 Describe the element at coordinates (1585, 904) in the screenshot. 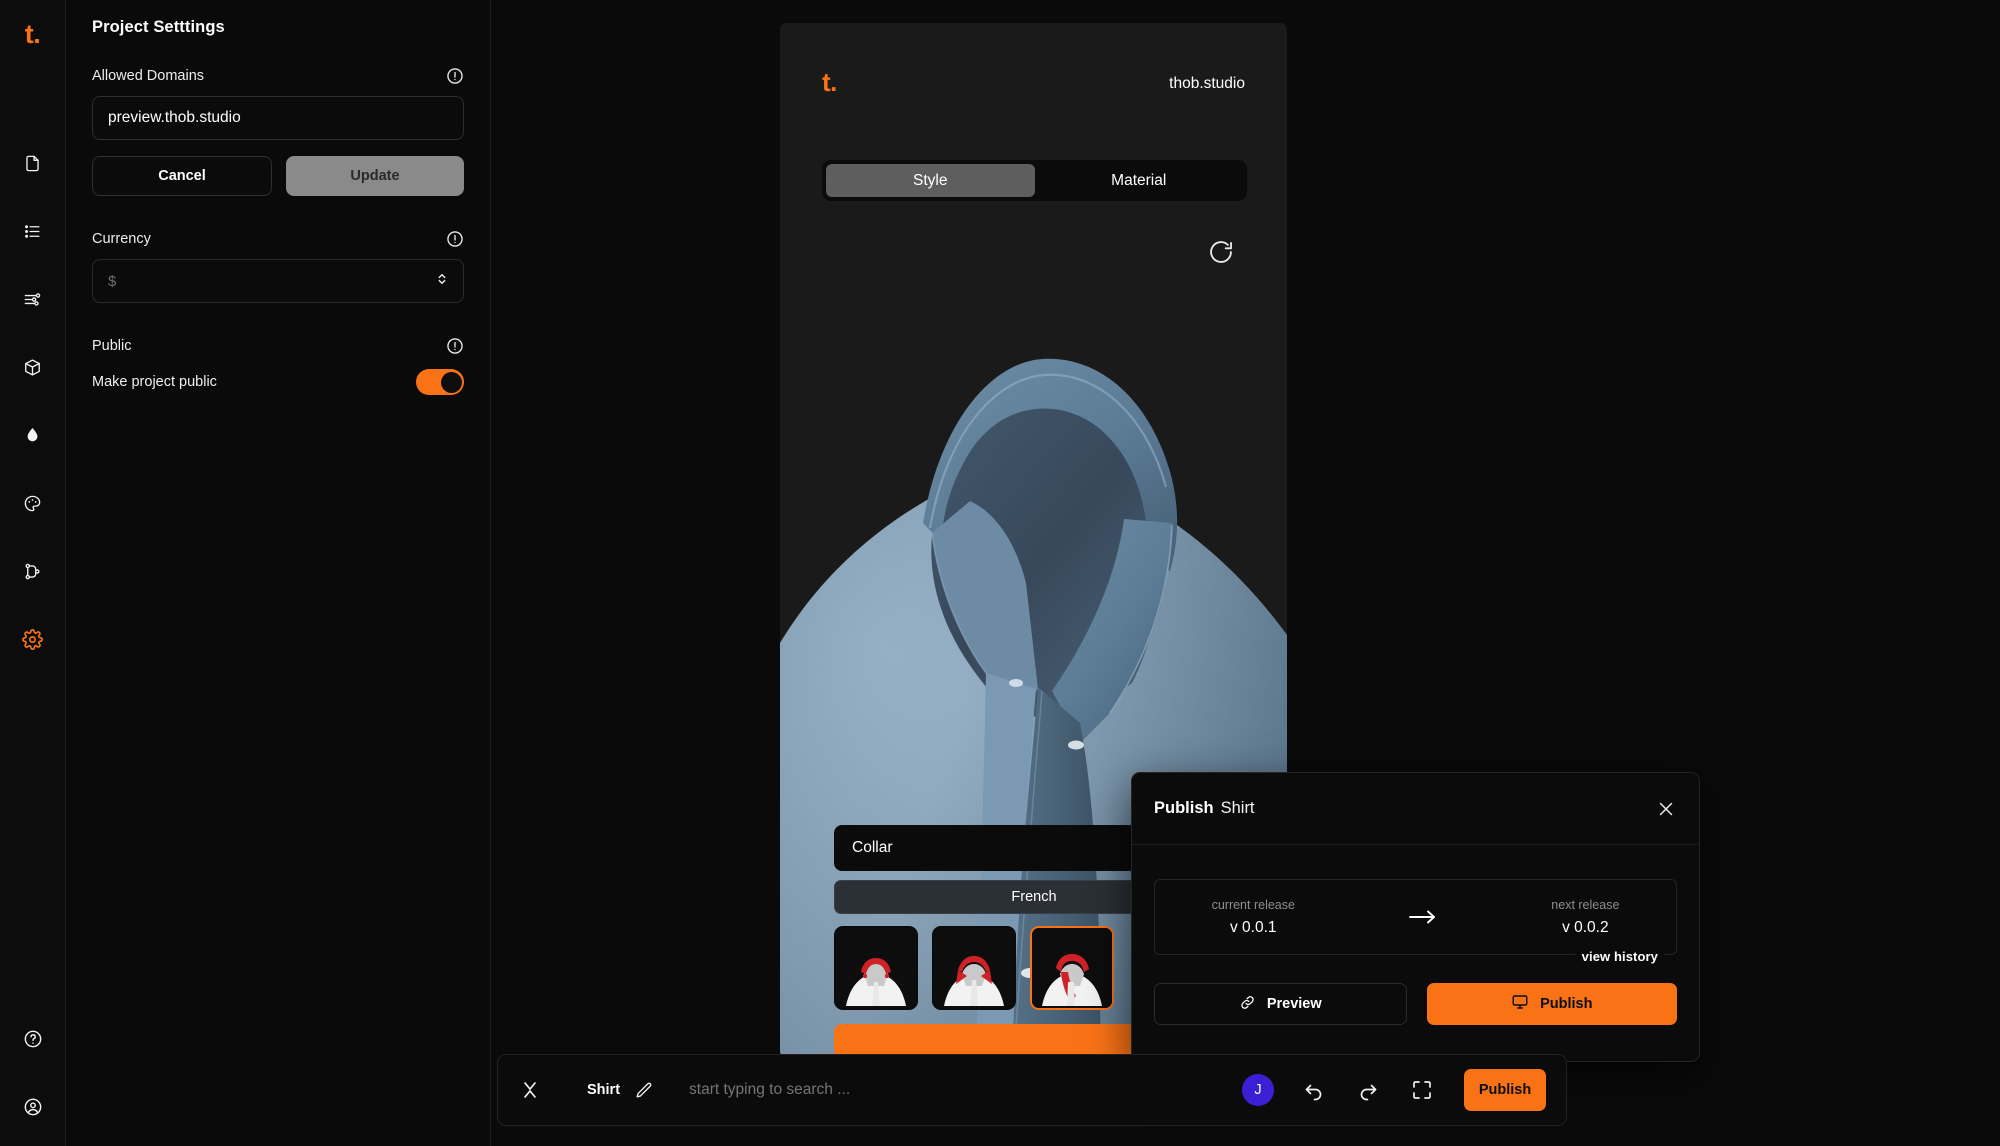

I see `next-release-label: next release` at that location.